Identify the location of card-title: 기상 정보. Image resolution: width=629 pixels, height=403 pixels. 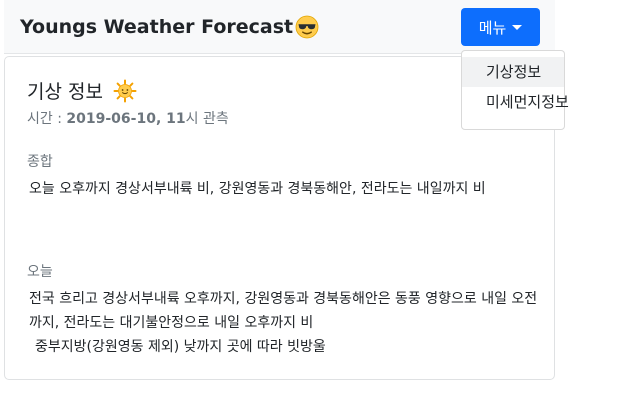
(82, 90).